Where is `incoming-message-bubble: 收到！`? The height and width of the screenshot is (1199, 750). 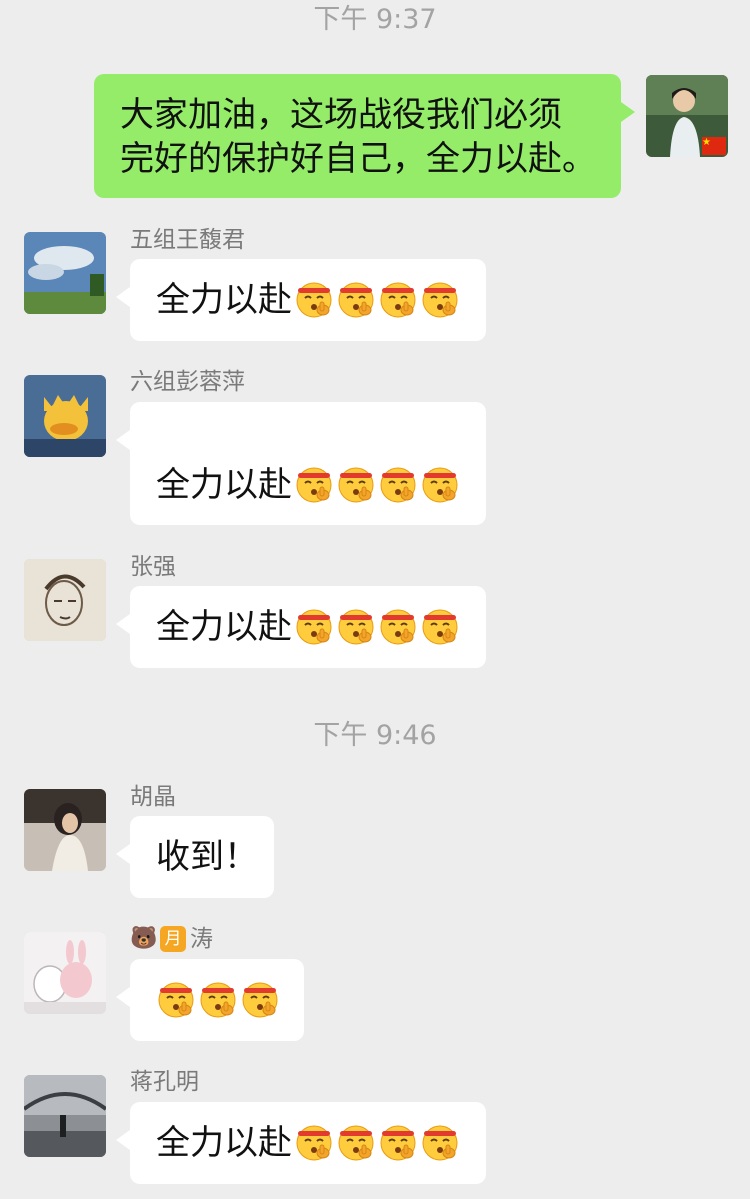
incoming-message-bubble: 收到！ is located at coordinates (195, 857).